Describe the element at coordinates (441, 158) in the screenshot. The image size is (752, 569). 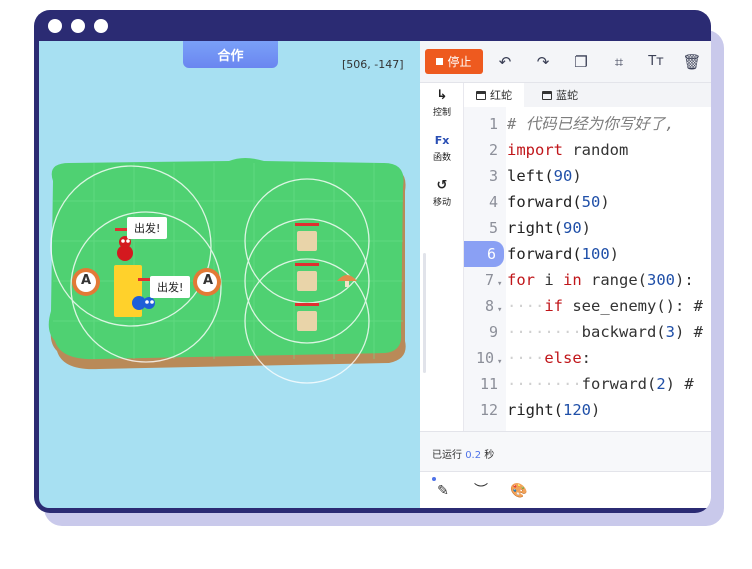
I see `sidebar-item-label: 函数` at that location.